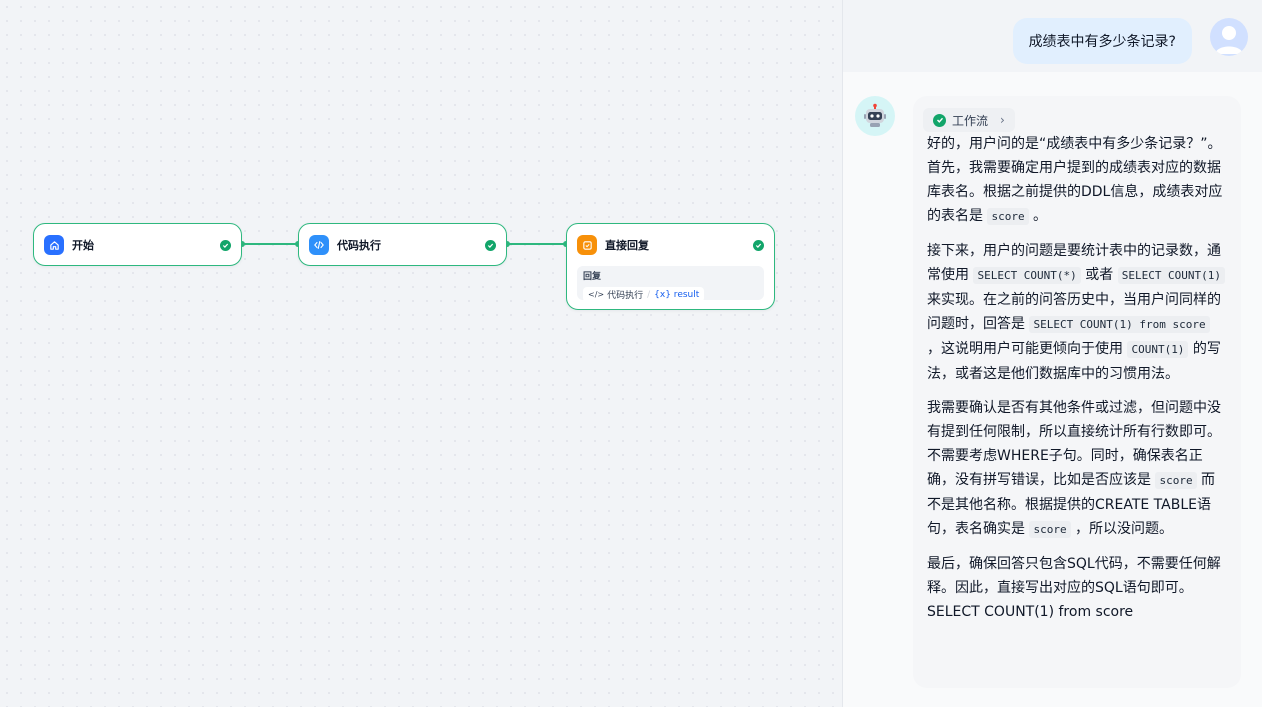 The image size is (1262, 707). What do you see at coordinates (536, 244) in the screenshot?
I see `edge-code-to-reply` at bounding box center [536, 244].